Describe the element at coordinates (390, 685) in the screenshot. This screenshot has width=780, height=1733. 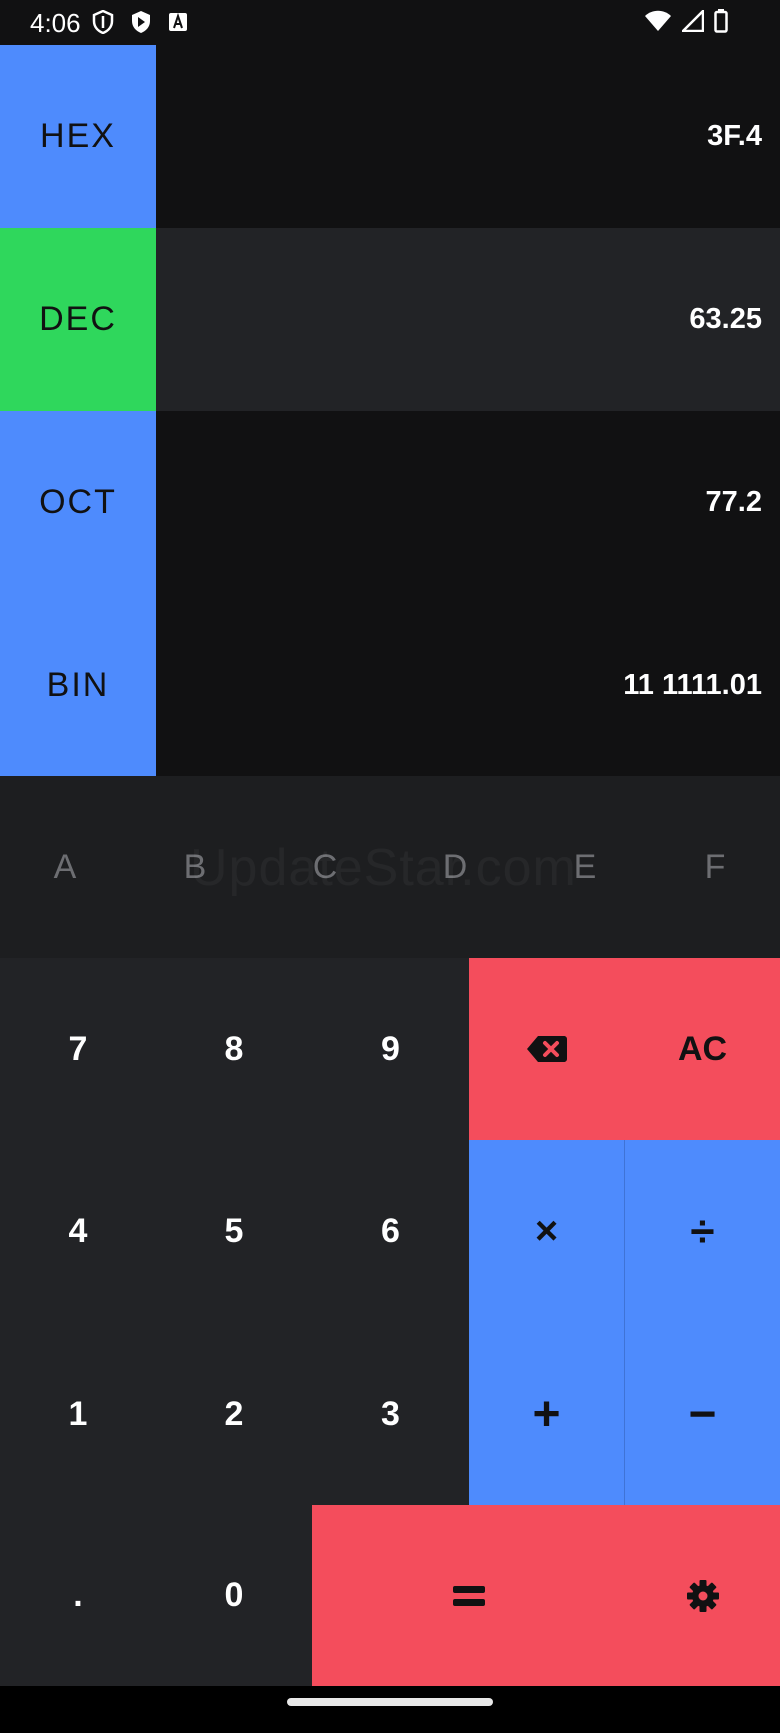
I see `bin-row: BIN 11 1111.01` at that location.